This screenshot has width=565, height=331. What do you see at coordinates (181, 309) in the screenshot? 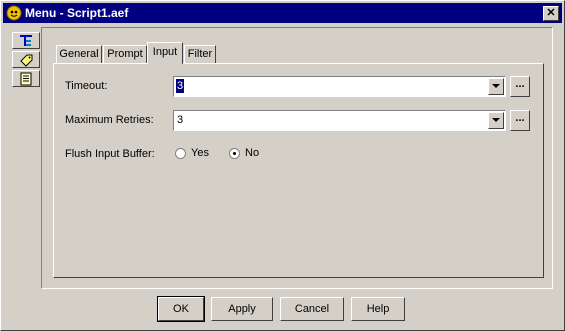
I see `ok-button: OK` at bounding box center [181, 309].